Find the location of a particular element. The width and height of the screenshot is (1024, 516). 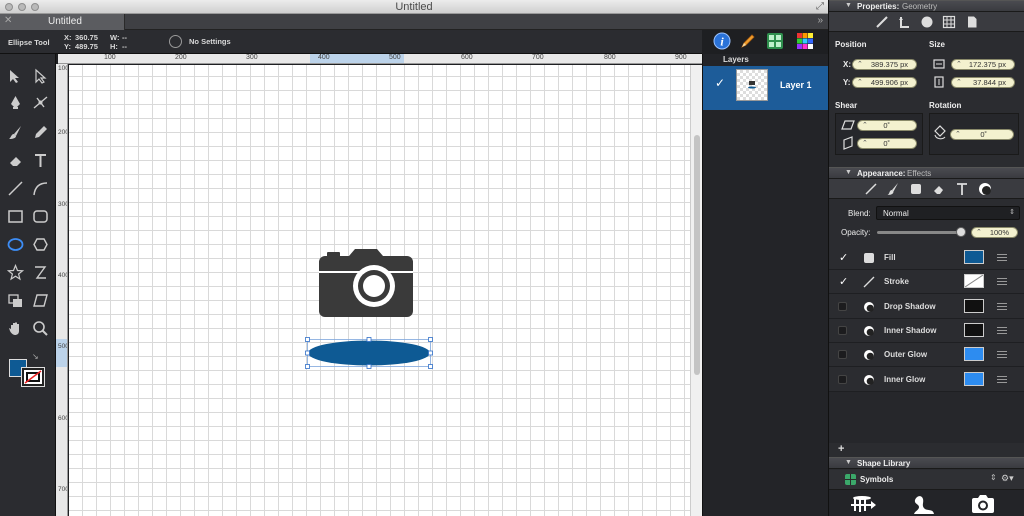

tab-close-icon: ✕ is located at coordinates (8, 20).